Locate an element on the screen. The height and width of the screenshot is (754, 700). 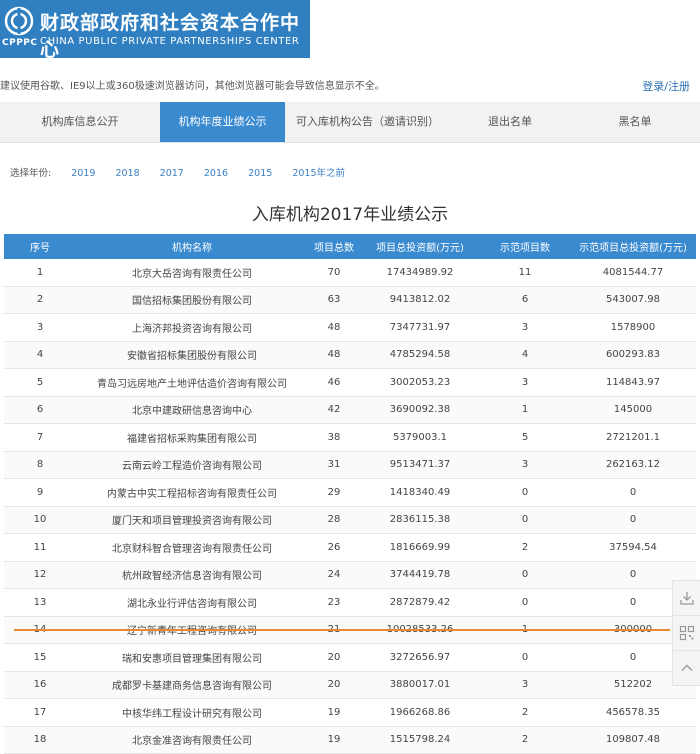
year-filter: 选择年份: 2019 2018 2017 2016 2015 2015年之前 is located at coordinates (177, 172).